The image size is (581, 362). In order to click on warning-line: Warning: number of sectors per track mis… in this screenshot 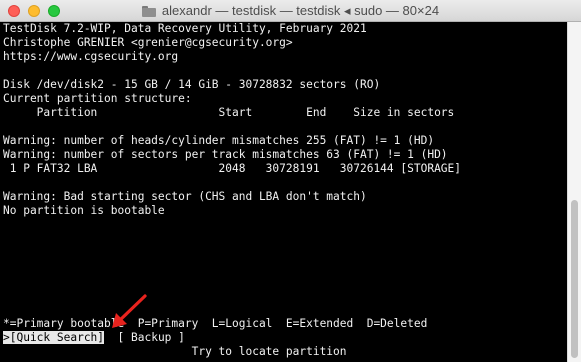, I will do `click(225, 154)`.